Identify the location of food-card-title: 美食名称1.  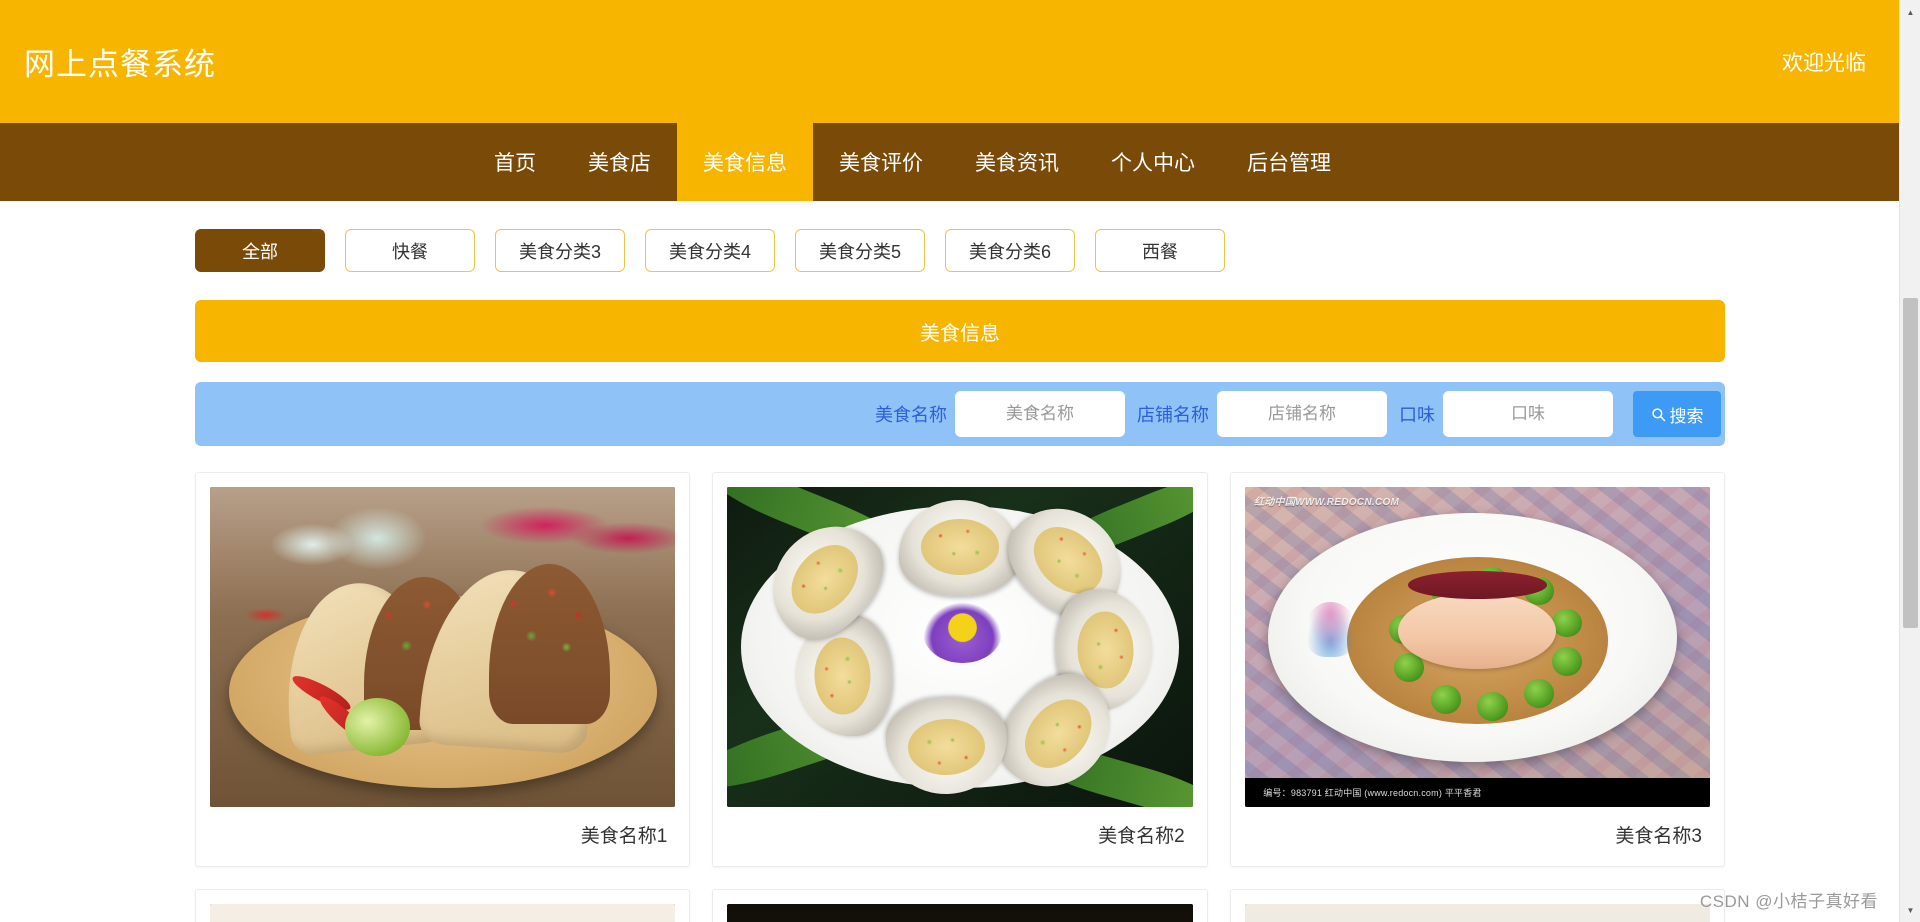
(624, 836).